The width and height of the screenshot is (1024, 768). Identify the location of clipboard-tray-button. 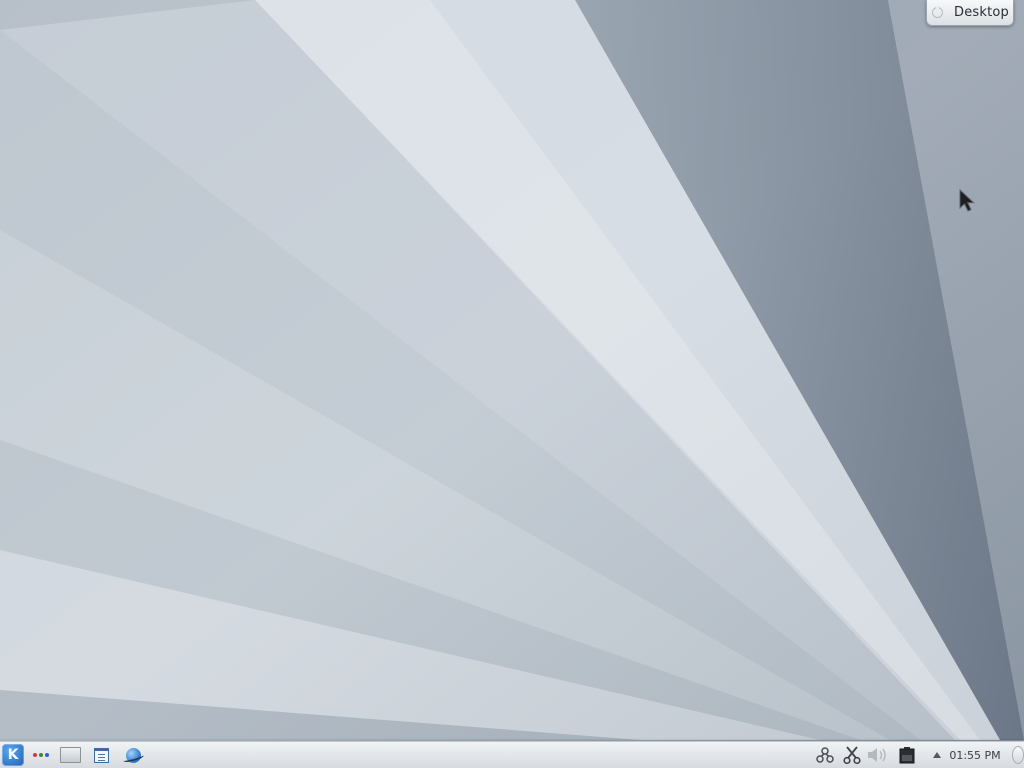
(852, 755).